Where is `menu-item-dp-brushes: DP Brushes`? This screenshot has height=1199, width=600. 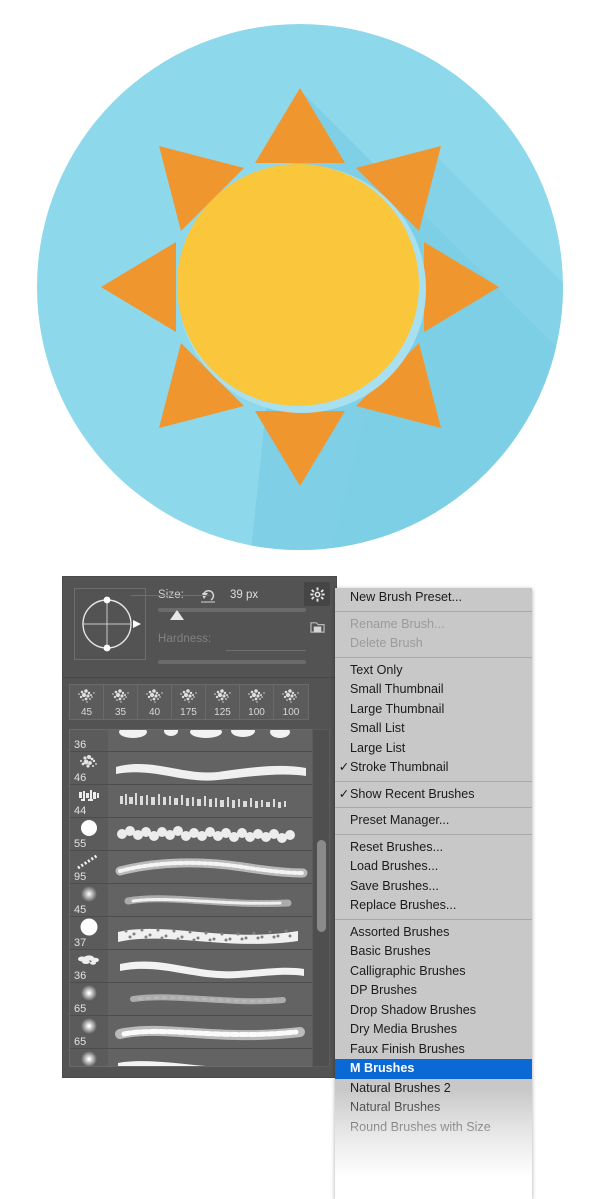
menu-item-dp-brushes: DP Brushes is located at coordinates (433, 991).